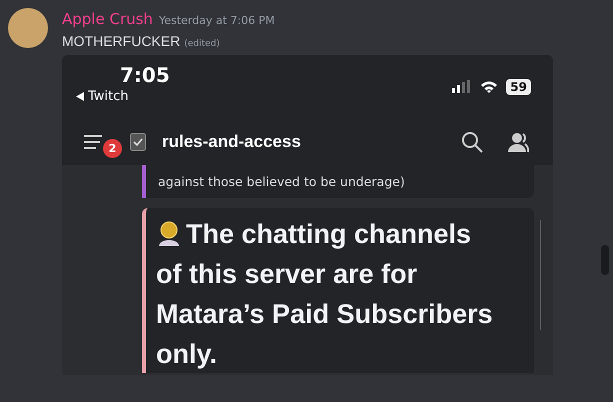 The width and height of the screenshot is (613, 402). I want to click on checkbox-channel-icon, so click(138, 142).